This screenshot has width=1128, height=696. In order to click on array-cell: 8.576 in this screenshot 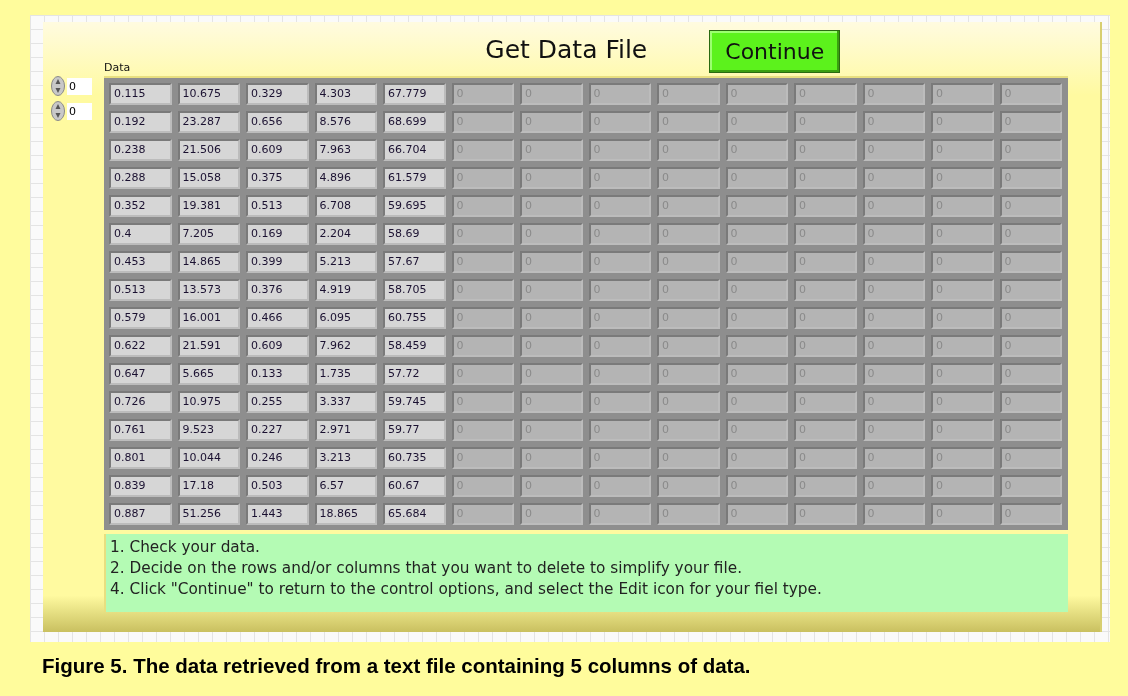, I will do `click(345, 122)`.